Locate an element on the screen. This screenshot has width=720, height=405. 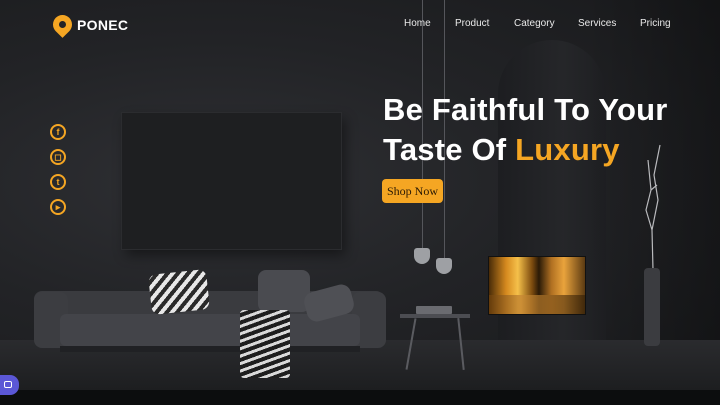
bottom-bar is located at coordinates (360, 397).